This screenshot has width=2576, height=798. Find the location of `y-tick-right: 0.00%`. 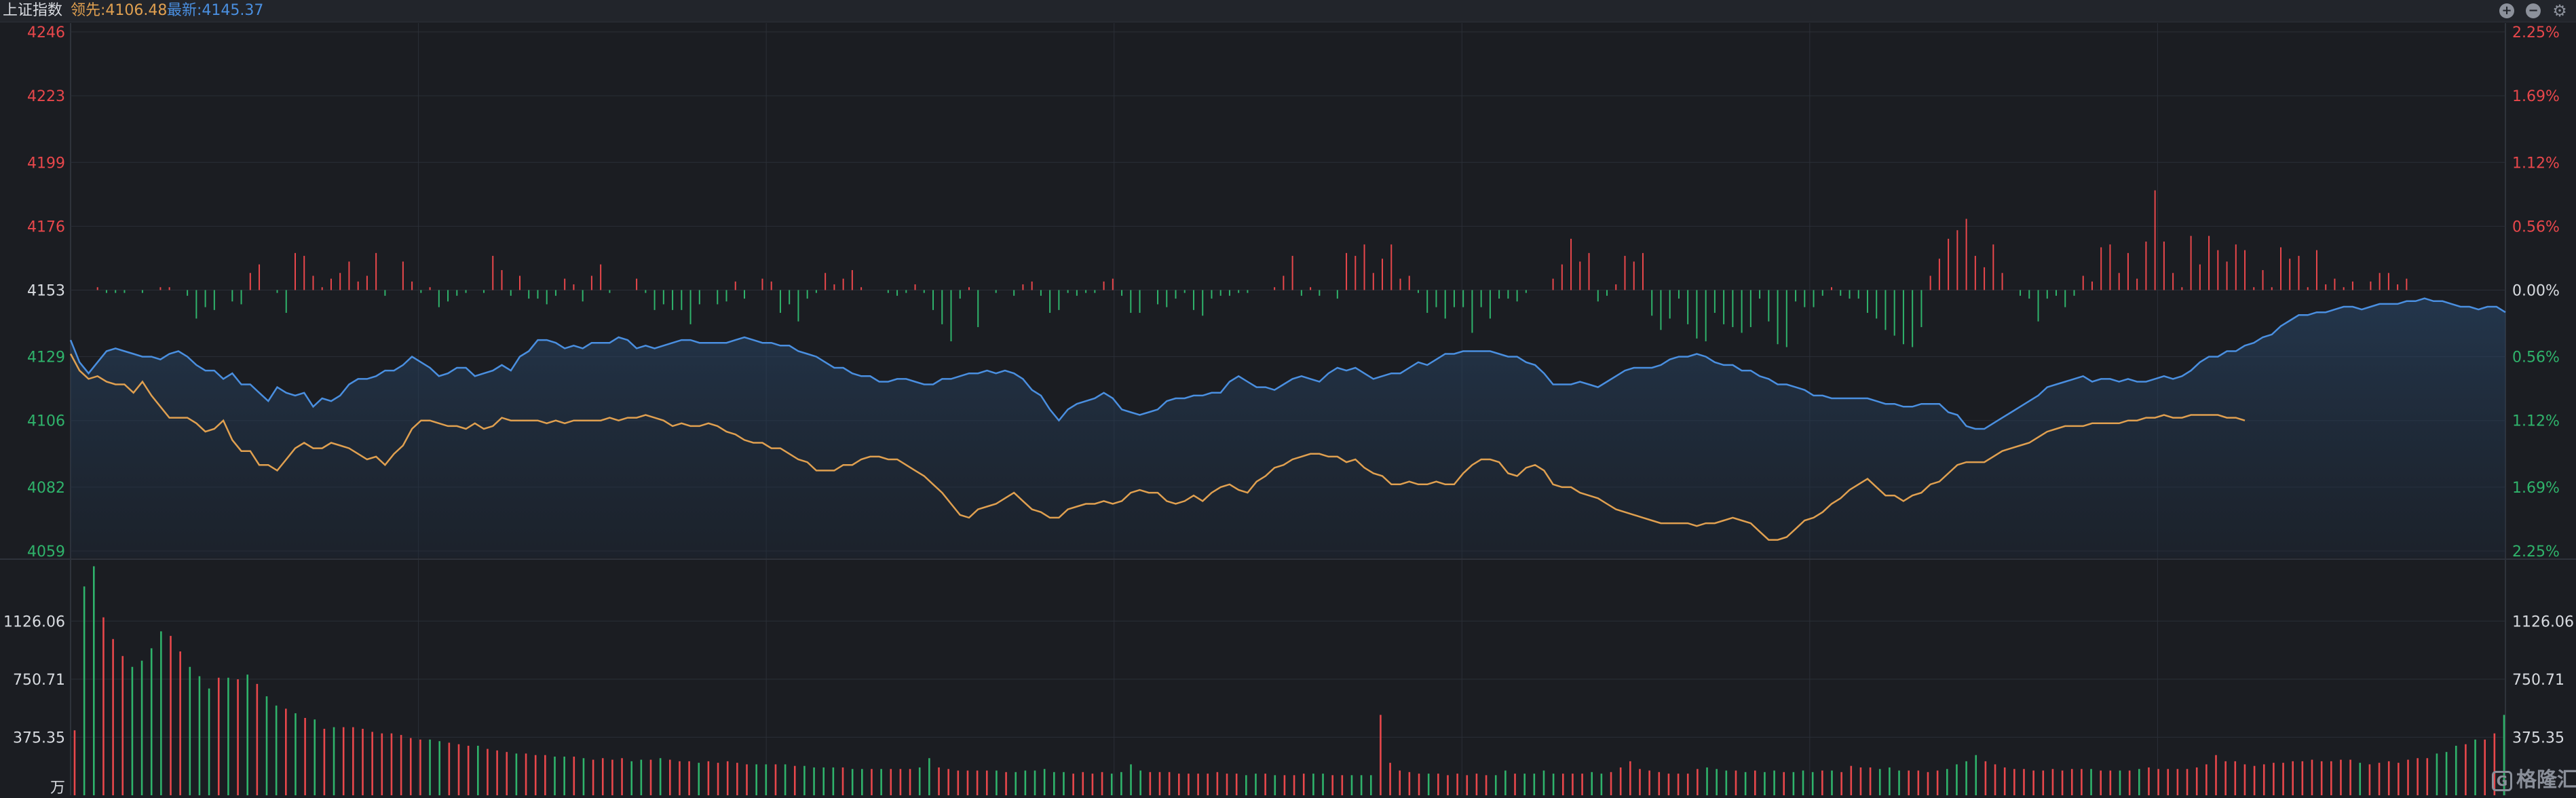

y-tick-right: 0.00% is located at coordinates (2536, 290).